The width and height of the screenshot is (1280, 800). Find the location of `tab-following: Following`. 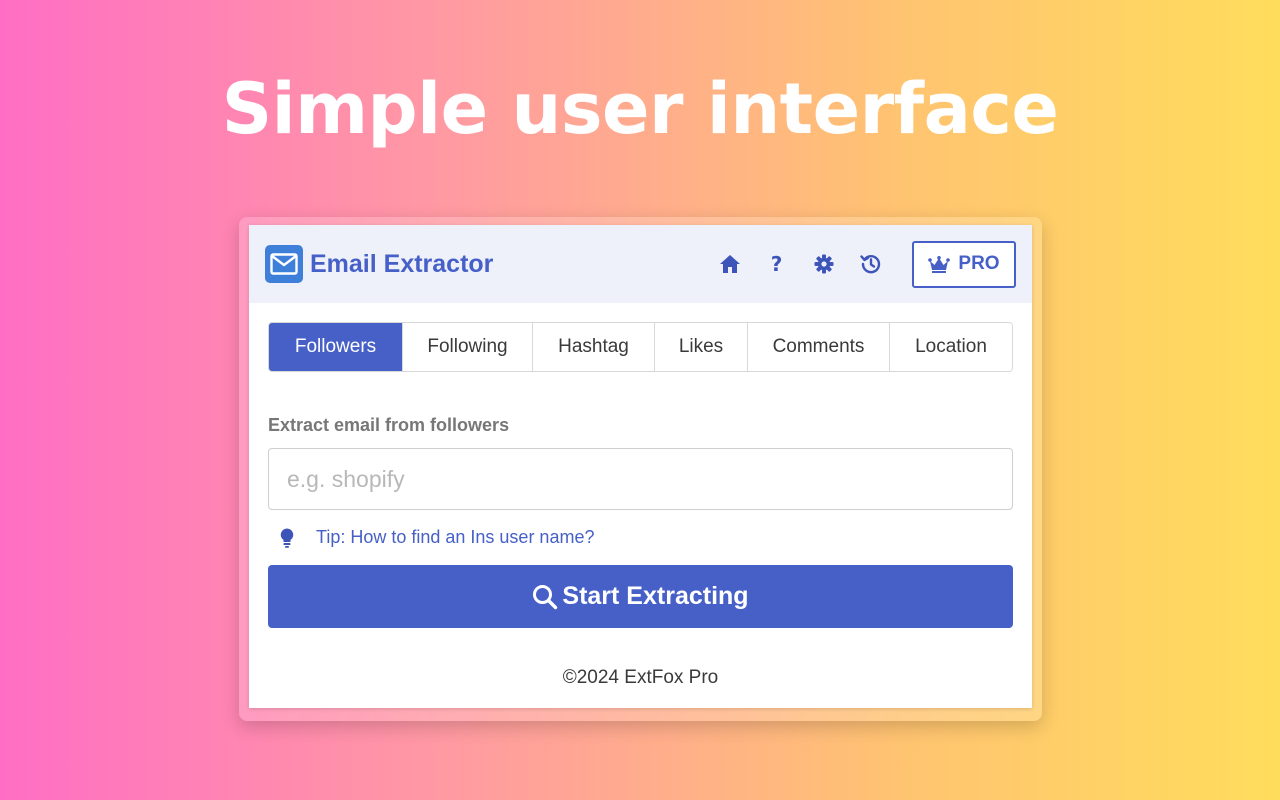

tab-following: Following is located at coordinates (467, 347).